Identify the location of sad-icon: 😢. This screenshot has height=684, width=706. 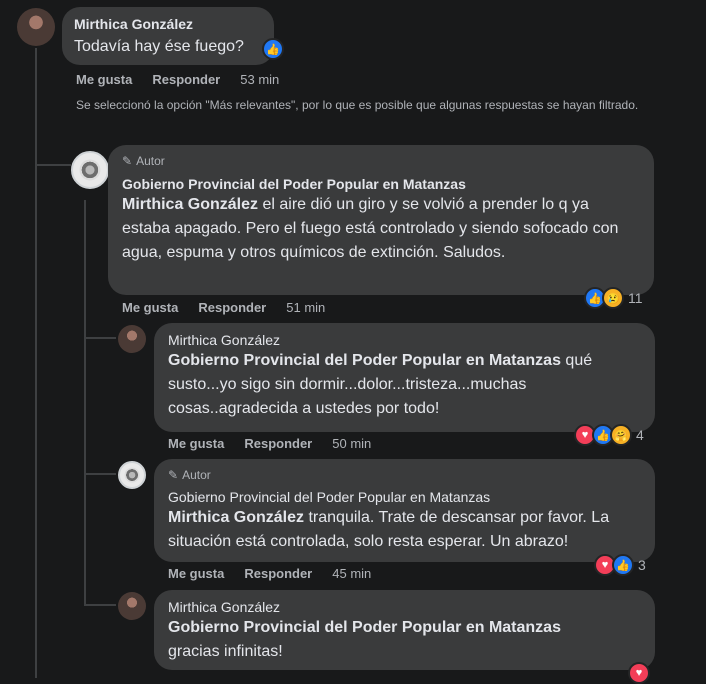
(613, 298).